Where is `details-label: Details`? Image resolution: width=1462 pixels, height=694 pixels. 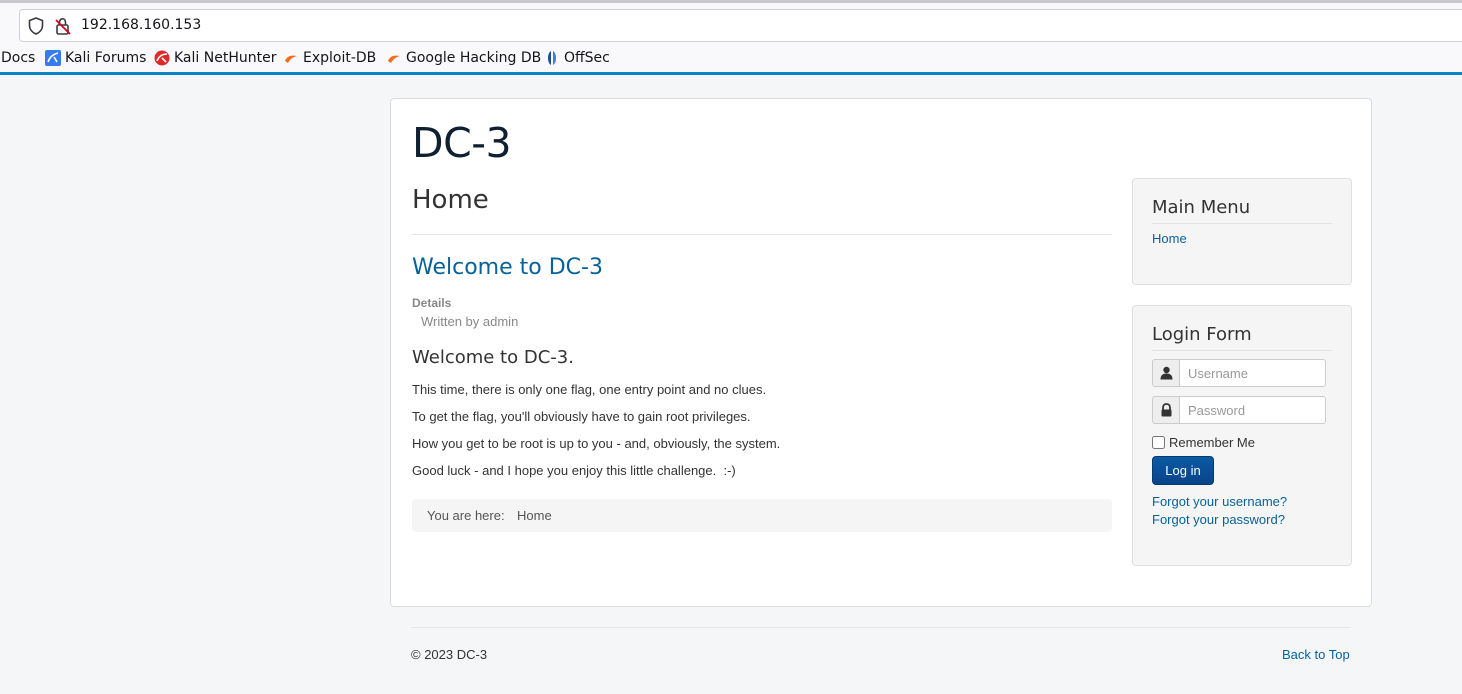
details-label: Details is located at coordinates (432, 303).